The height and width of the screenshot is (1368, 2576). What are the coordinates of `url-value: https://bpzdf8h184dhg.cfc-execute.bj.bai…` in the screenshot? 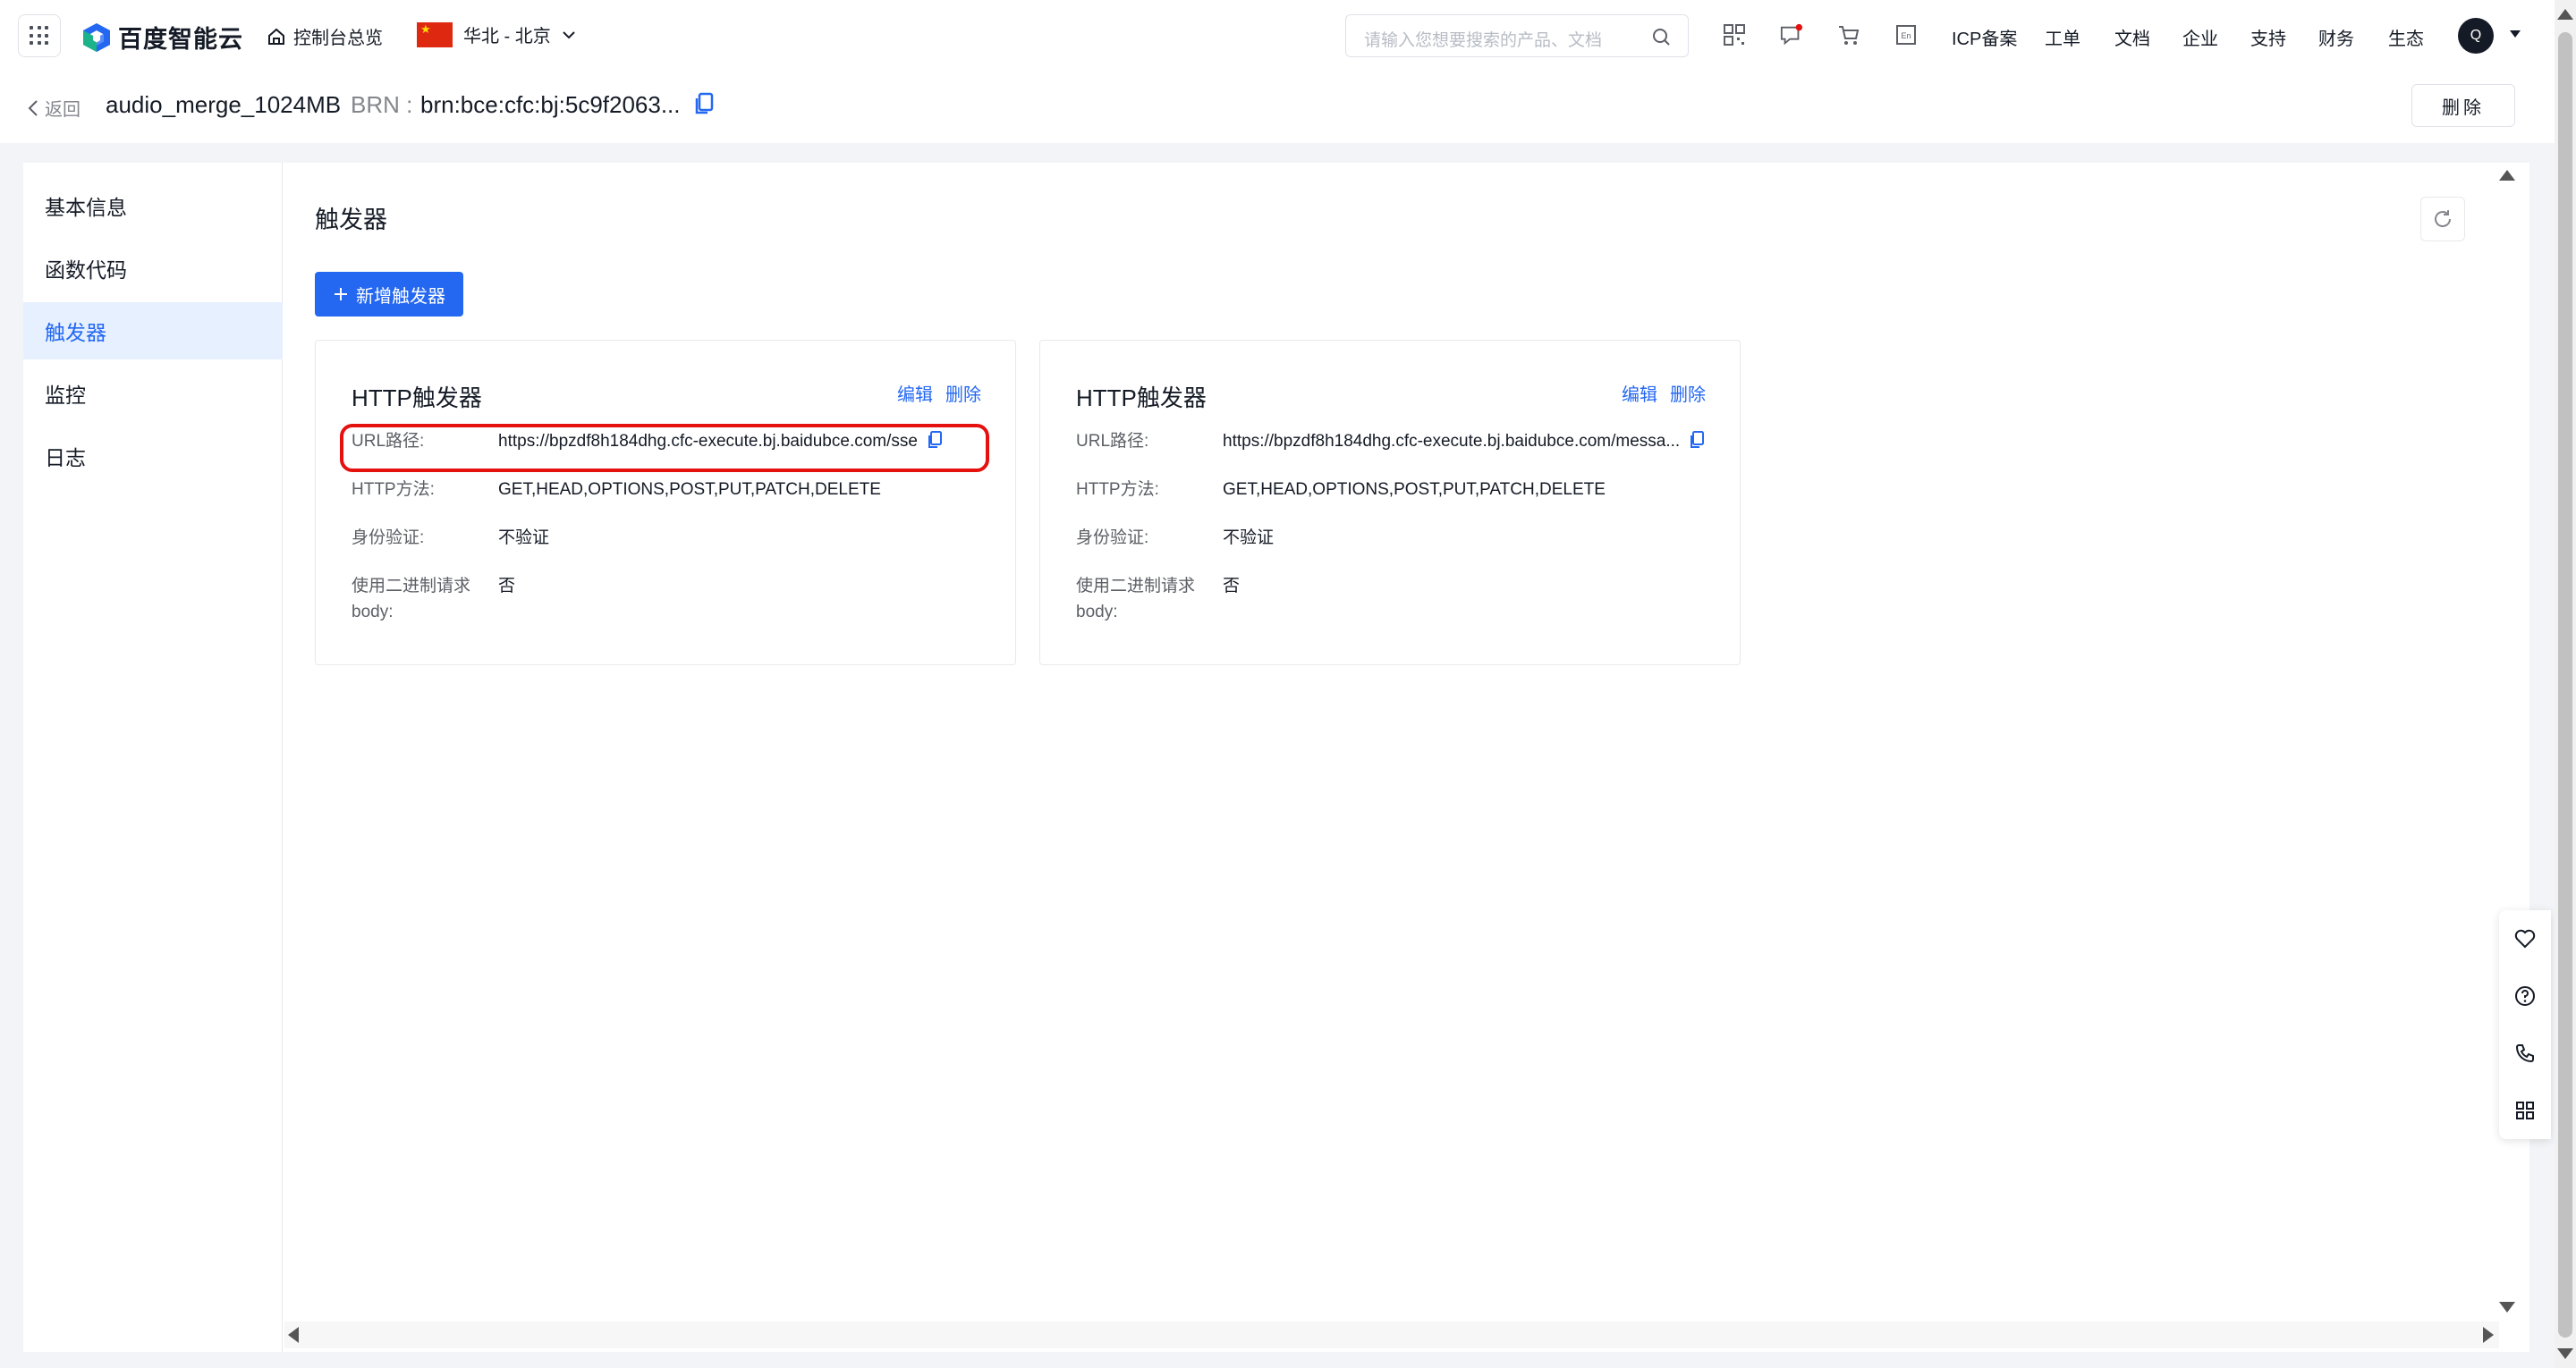 It's located at (1464, 441).